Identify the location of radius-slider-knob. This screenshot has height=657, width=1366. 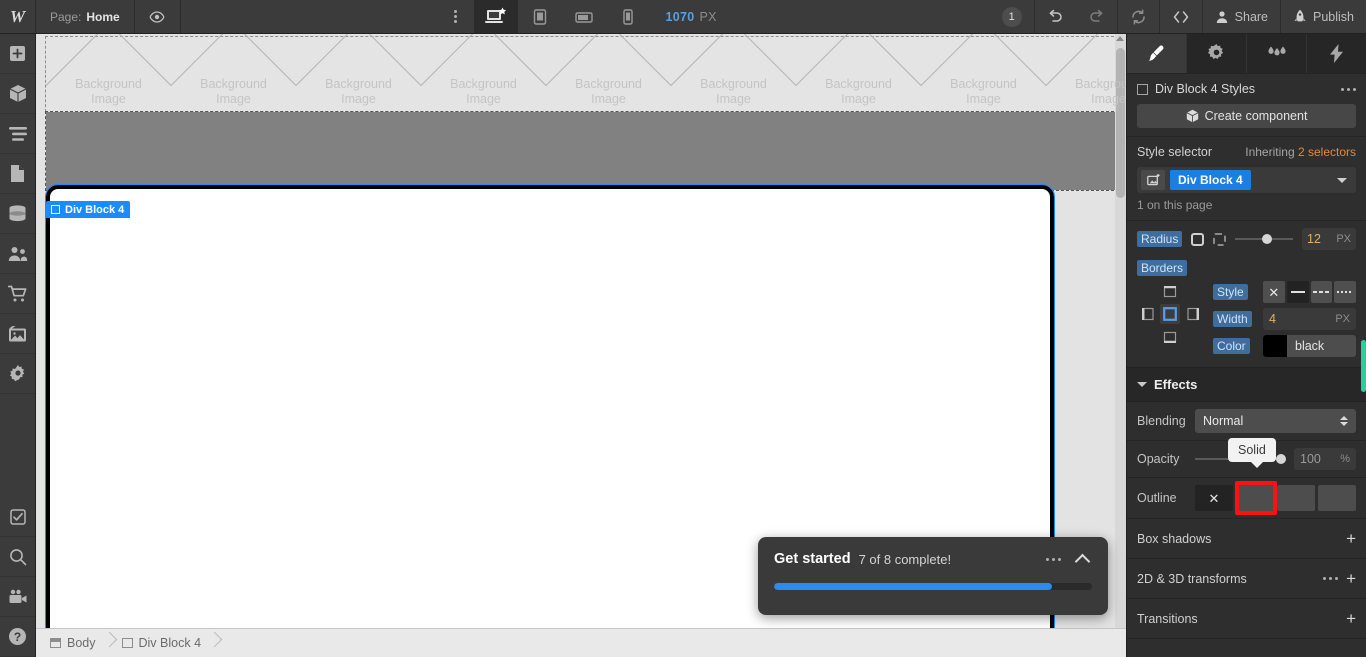
(1267, 239).